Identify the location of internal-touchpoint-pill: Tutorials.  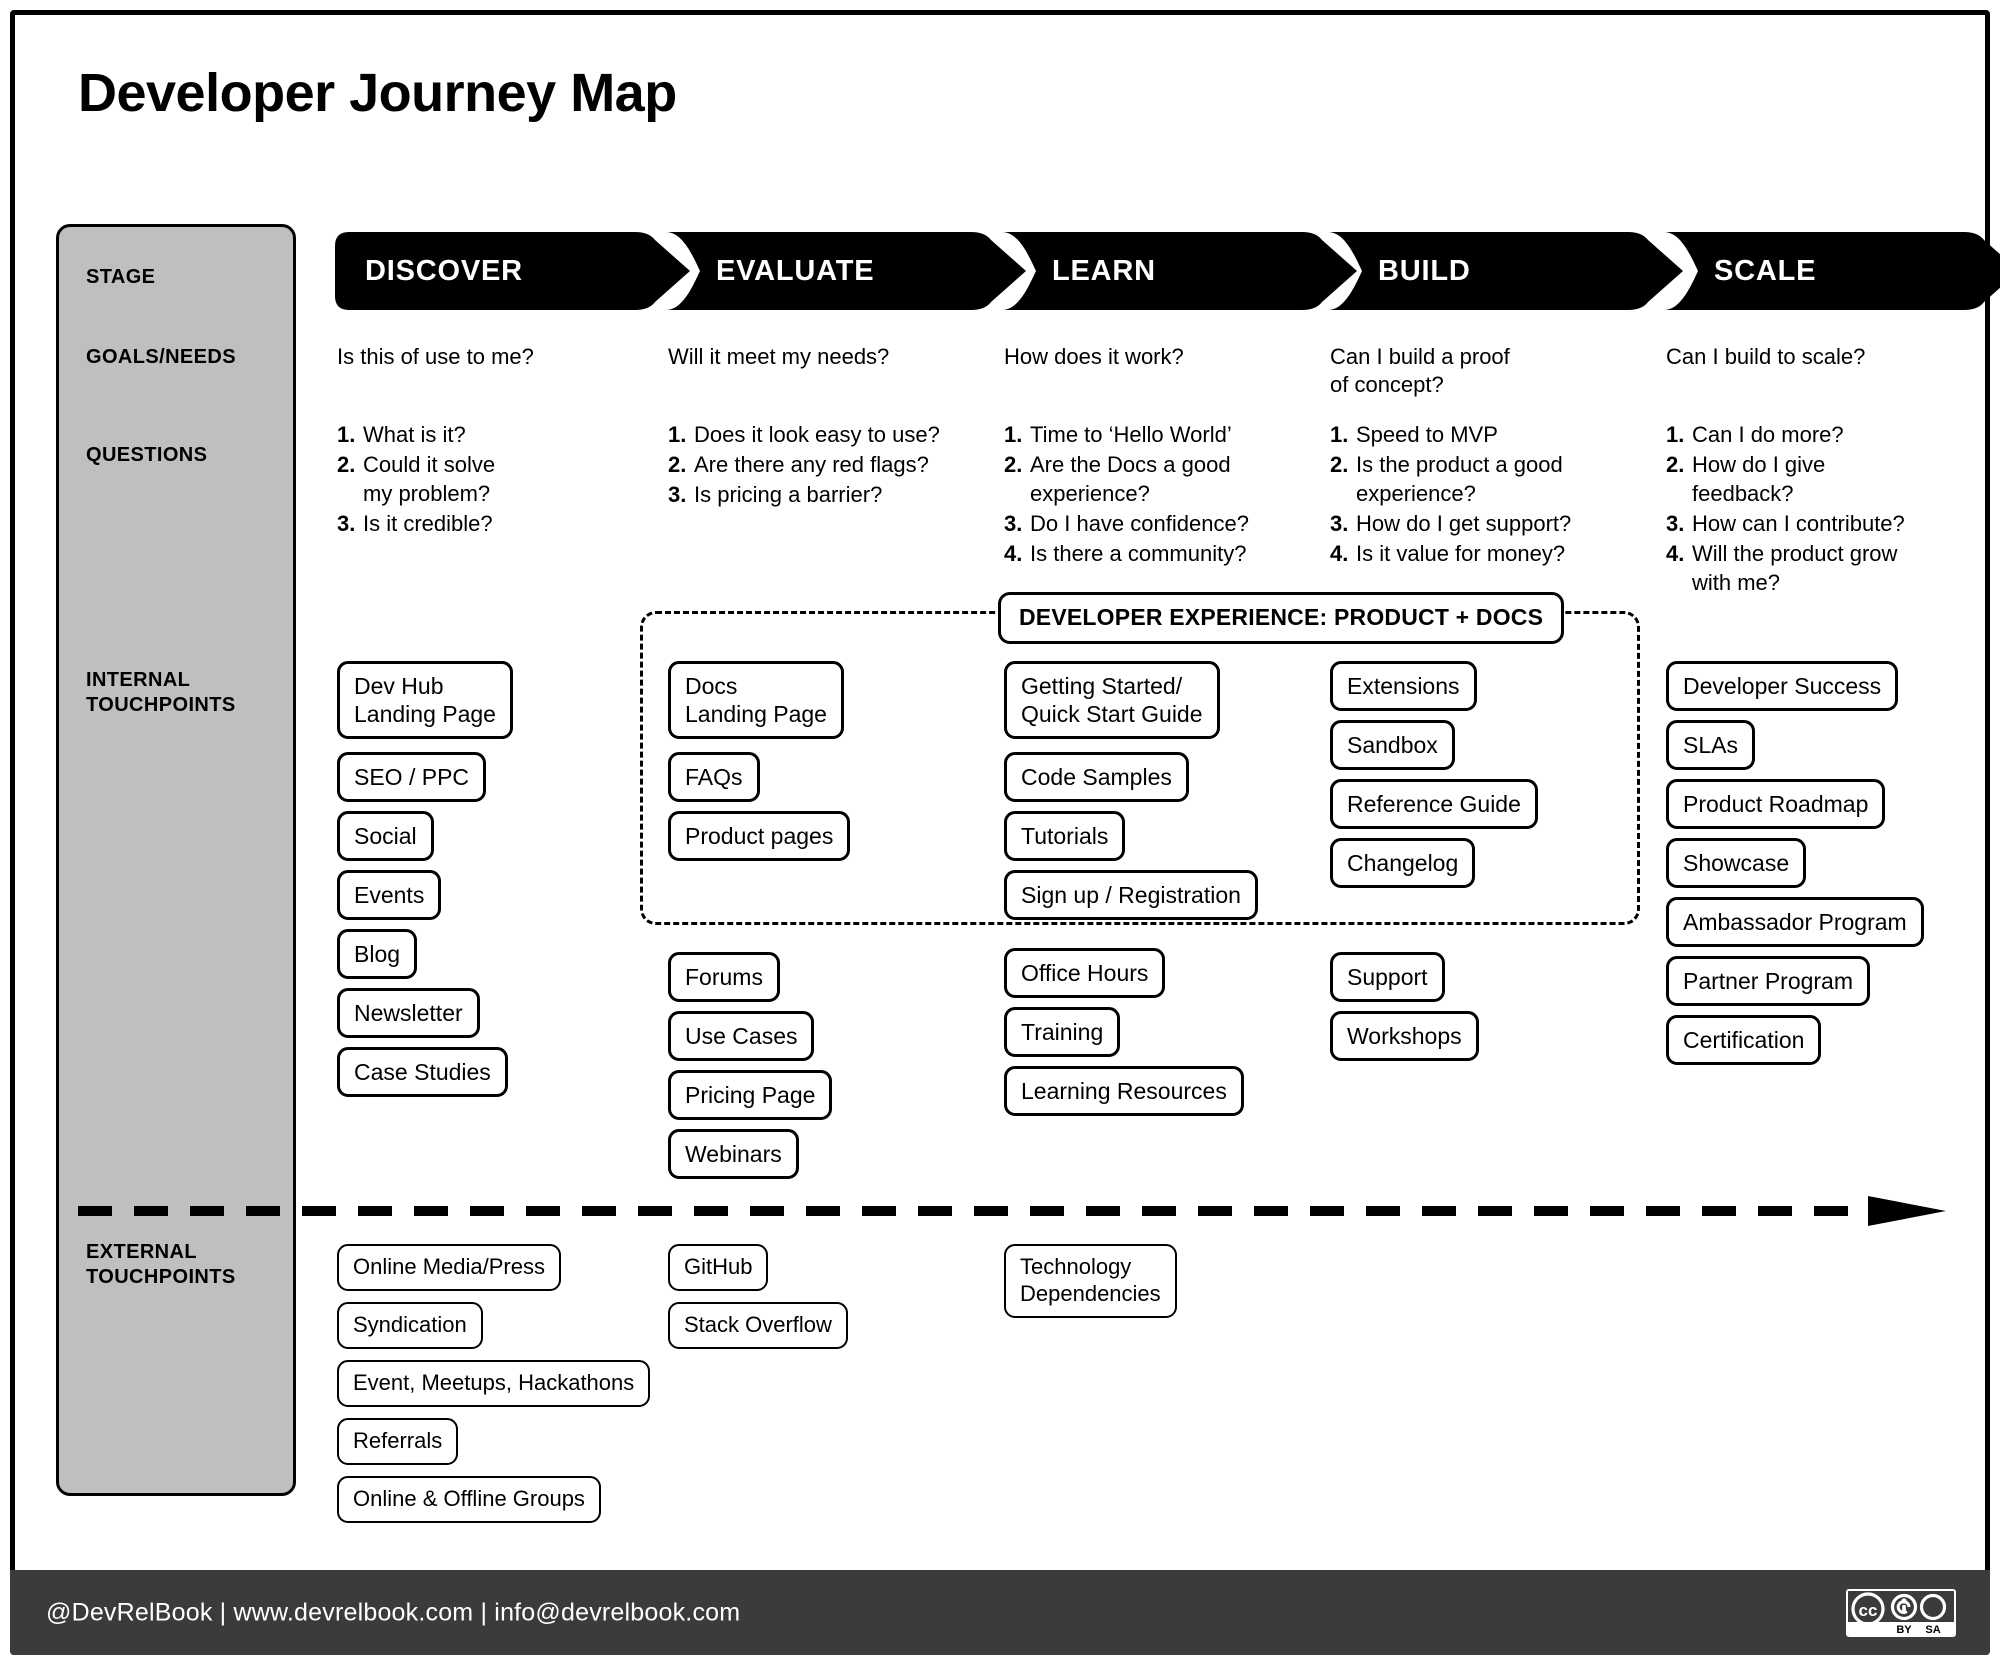
(1065, 836).